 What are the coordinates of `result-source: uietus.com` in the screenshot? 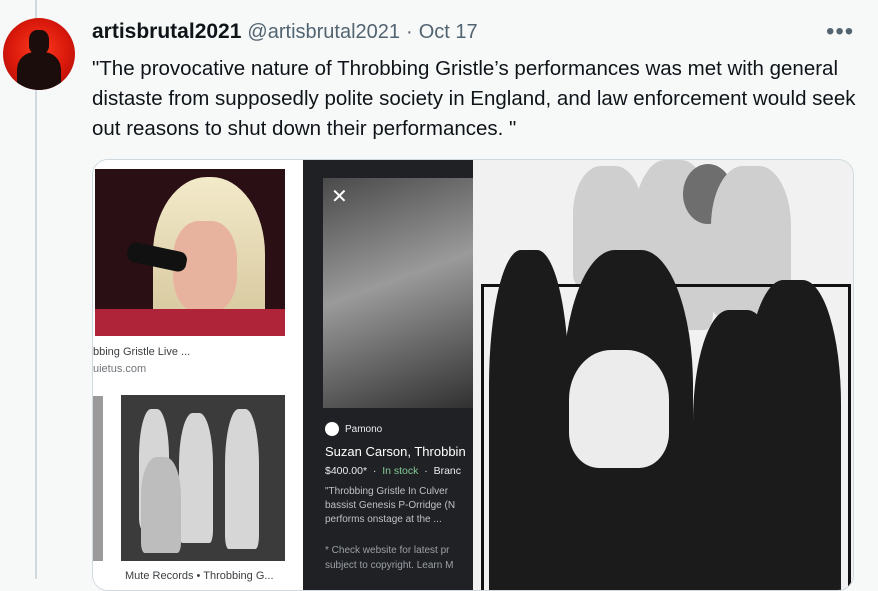 It's located at (120, 369).